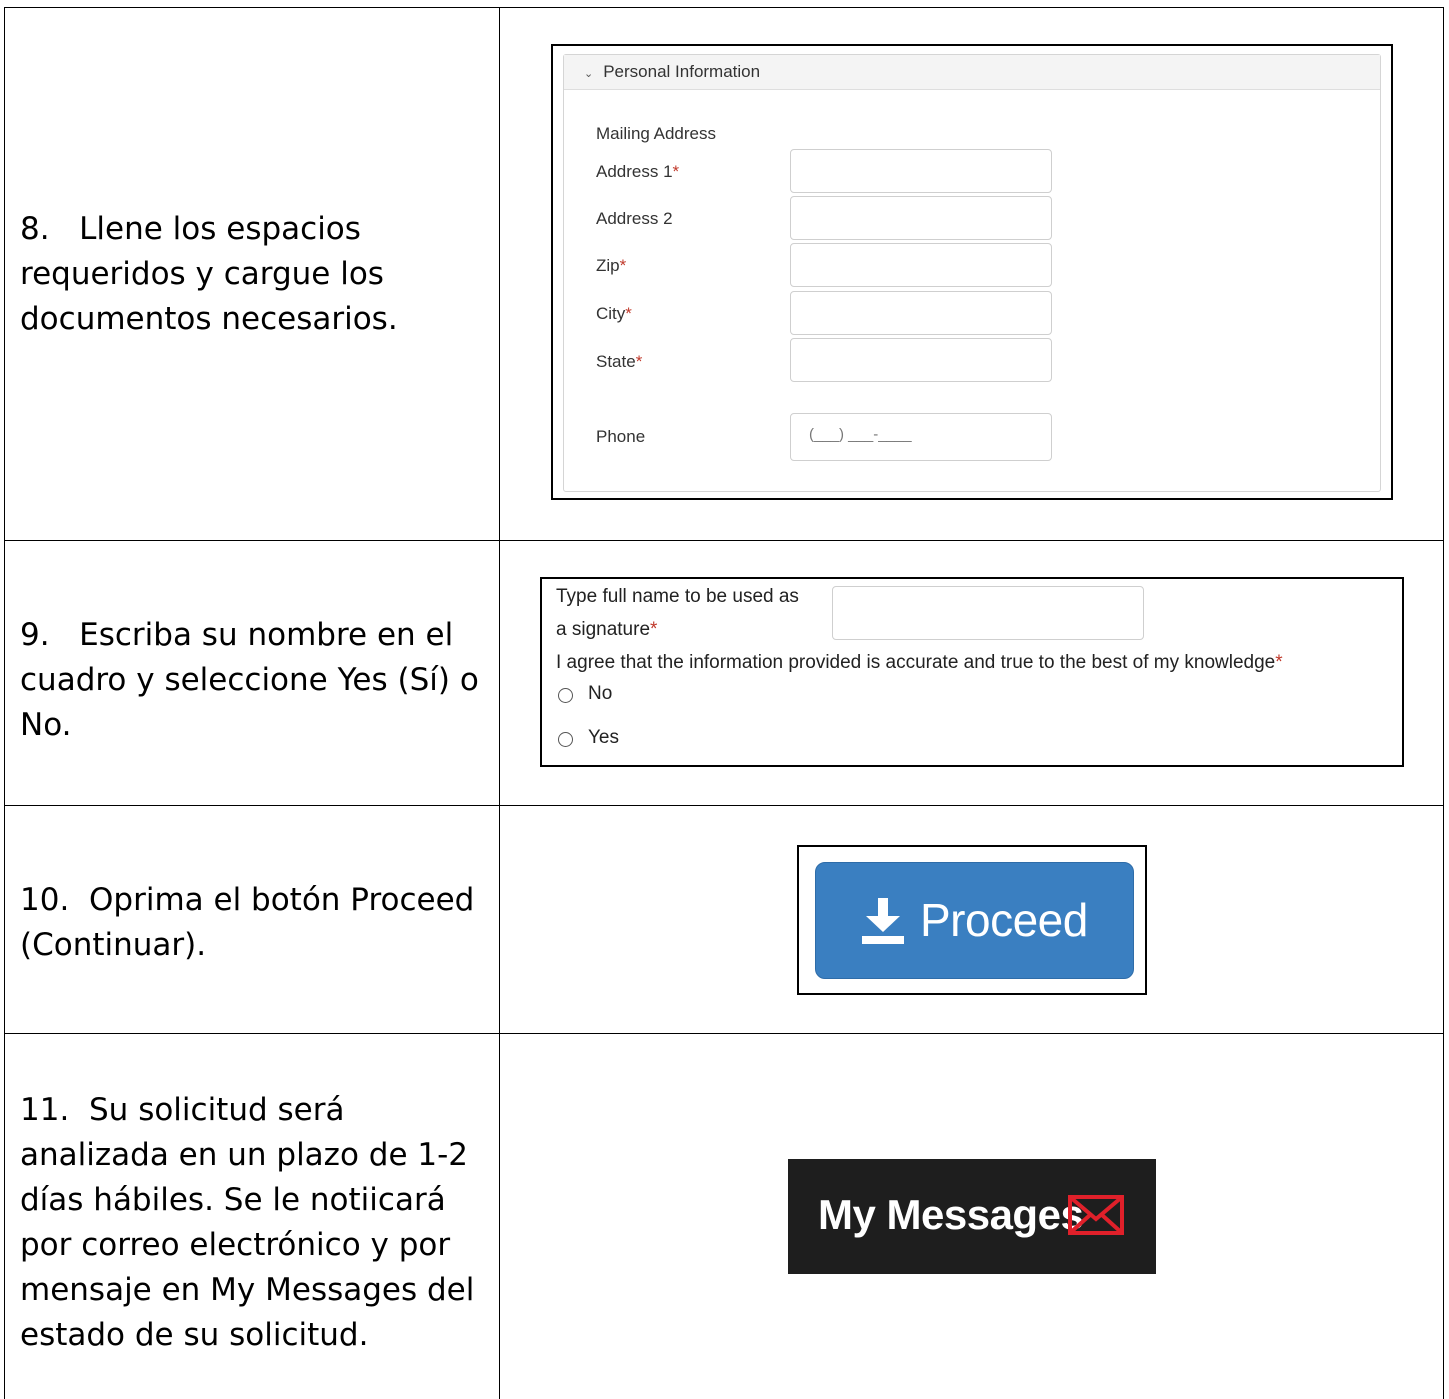 The height and width of the screenshot is (1399, 1449). What do you see at coordinates (619, 361) in the screenshot?
I see `state-label: State*` at bounding box center [619, 361].